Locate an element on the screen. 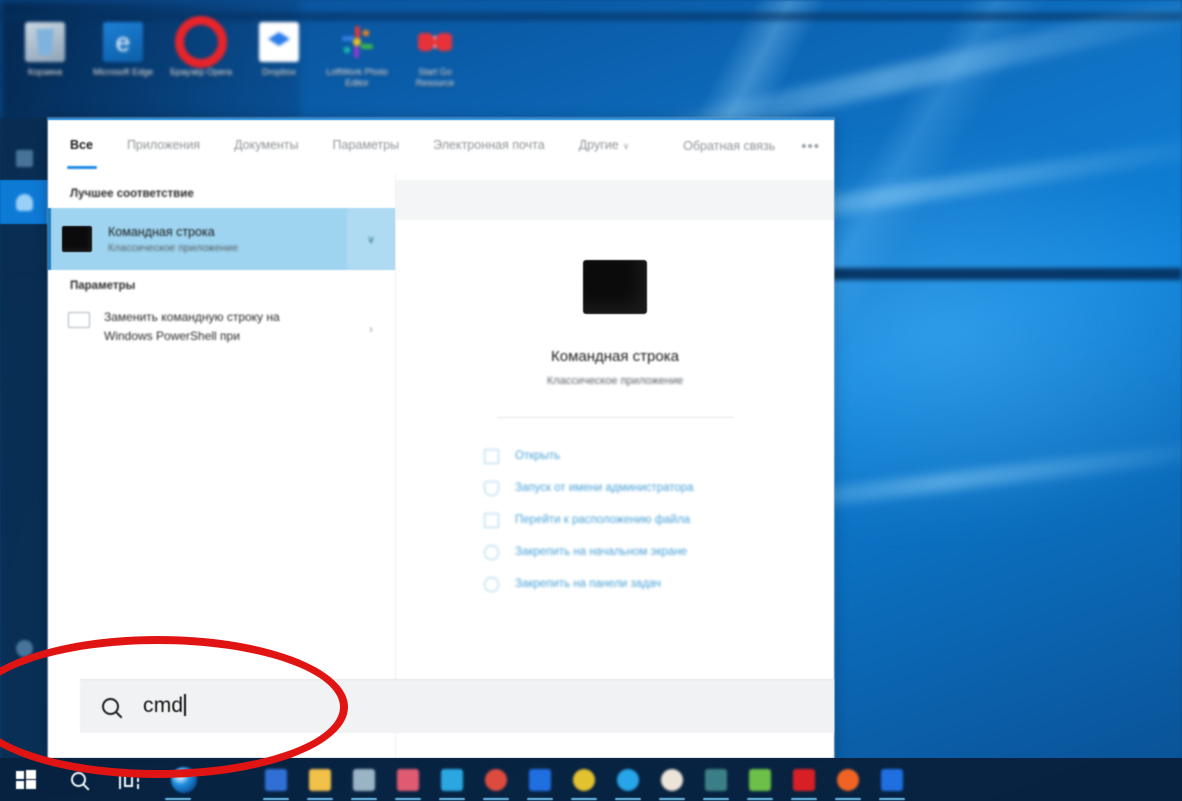 The height and width of the screenshot is (801, 1182). desktop-icon-dropbox: Dropbox is located at coordinates (279, 44).